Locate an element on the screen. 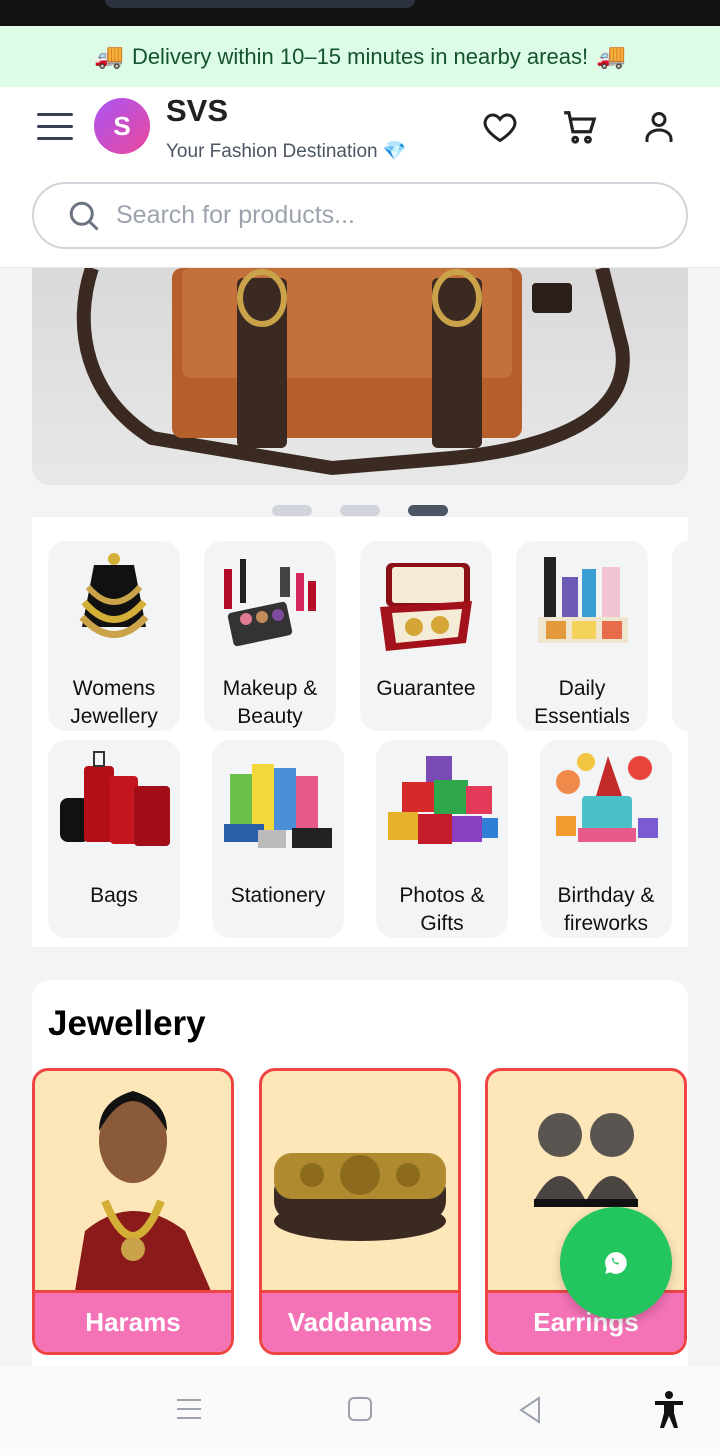 Image resolution: width=720 pixels, height=1455 pixels. card-caption: Harams is located at coordinates (133, 1321).